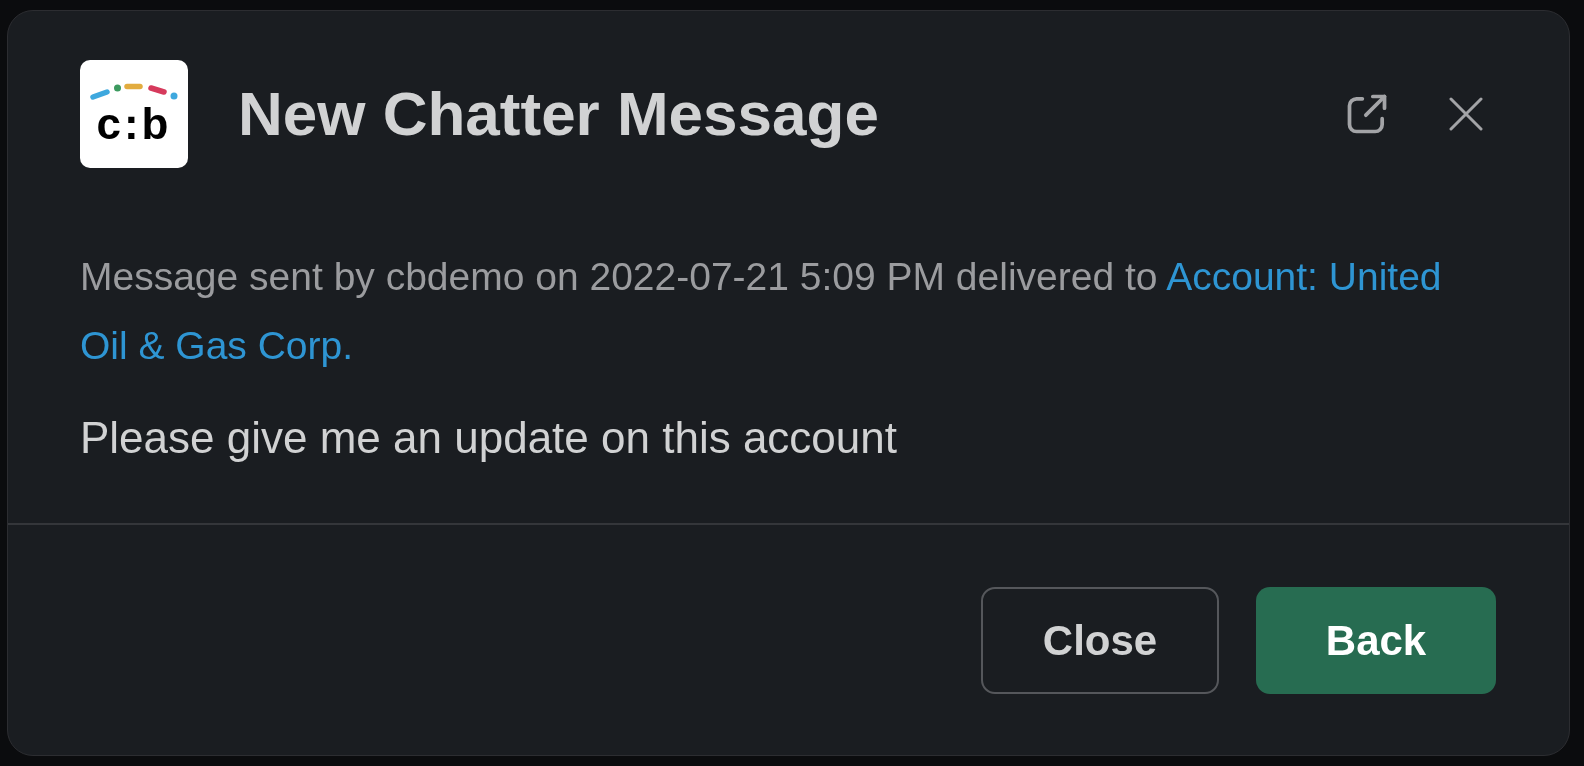 This screenshot has width=1584, height=766. I want to click on account-link: Oil & Gas Corp., so click(217, 345).